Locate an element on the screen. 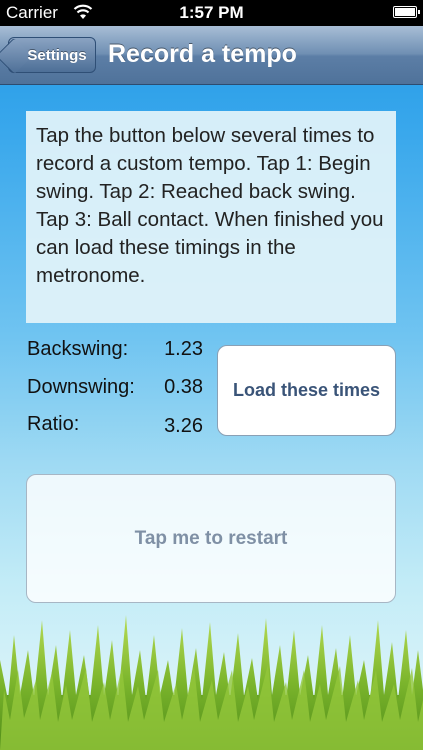 The height and width of the screenshot is (750, 423). status-bar: Carrier 1:57 PM is located at coordinates (211, 13).